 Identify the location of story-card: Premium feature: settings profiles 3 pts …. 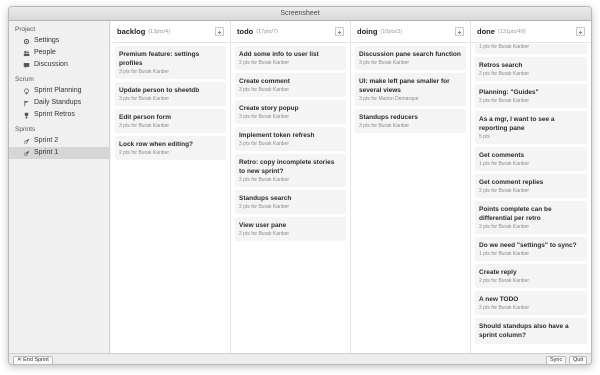
(170, 62).